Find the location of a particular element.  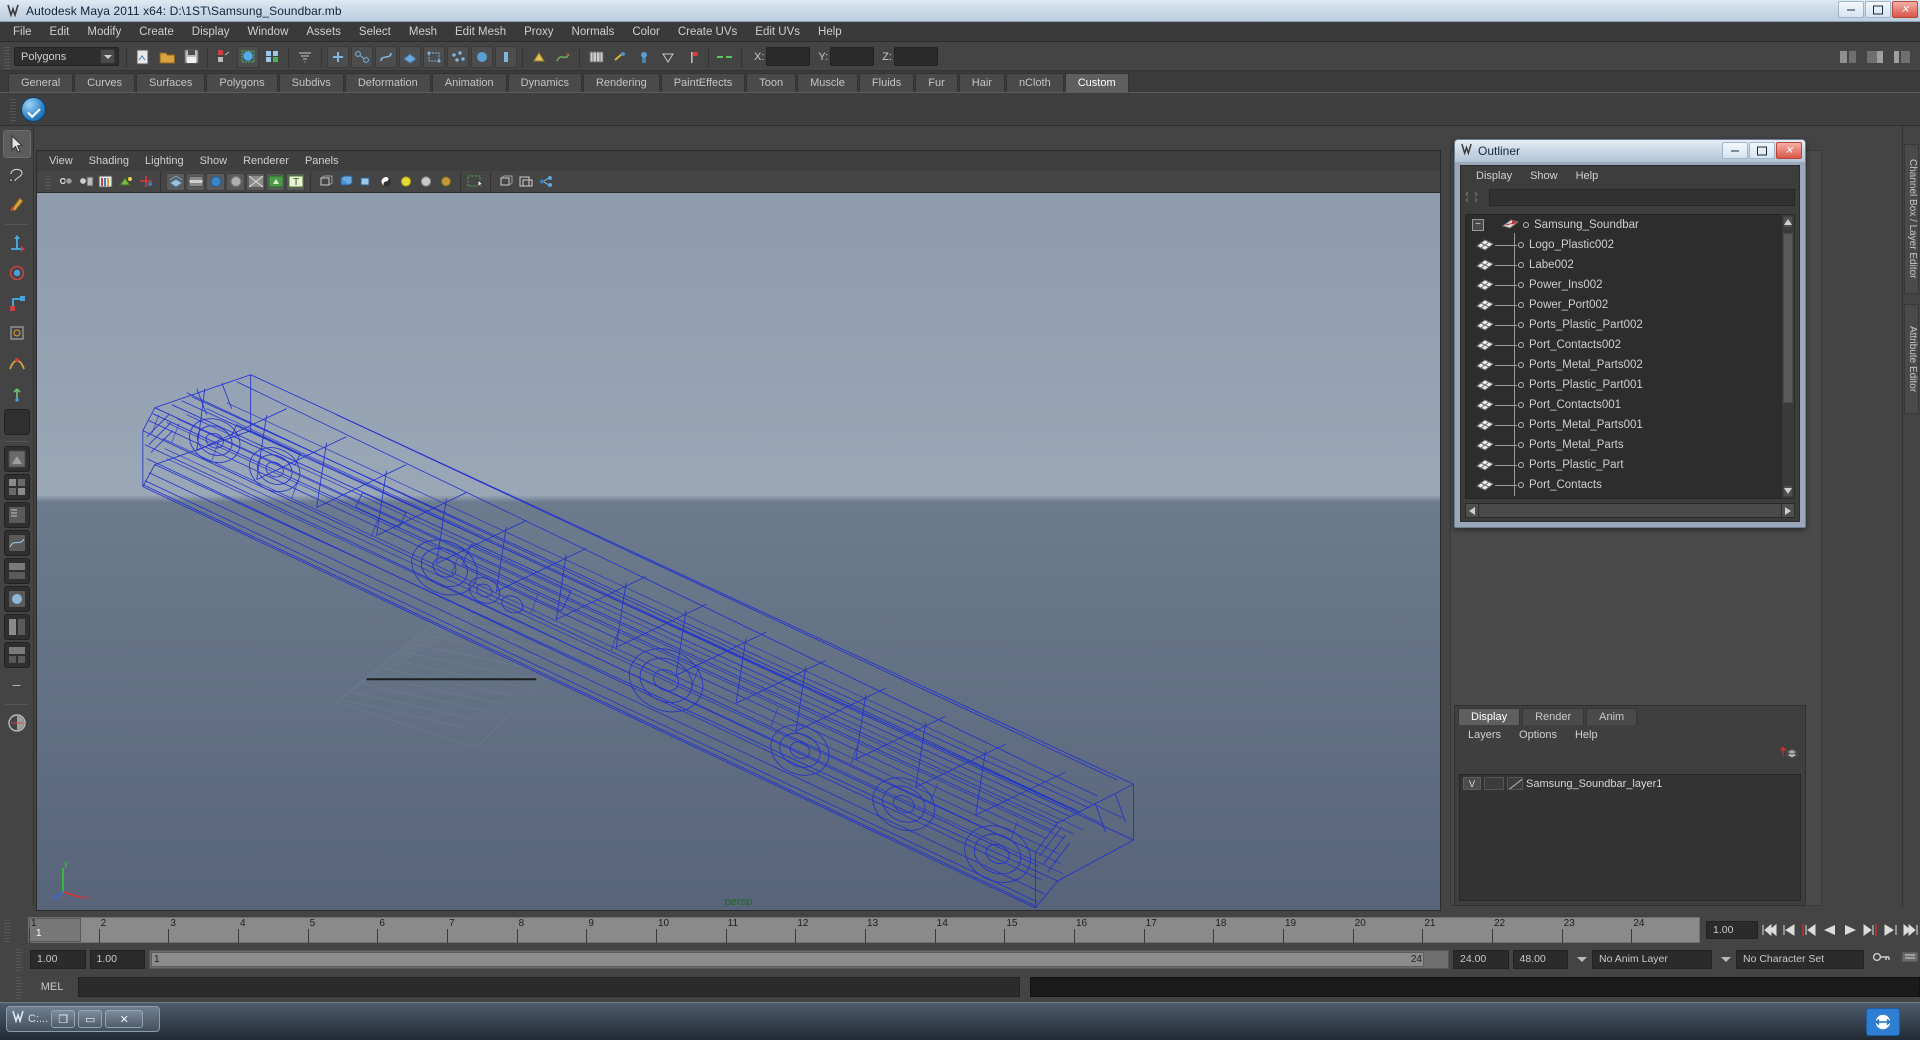

show-hide-editors-button is located at coordinates (725, 57).